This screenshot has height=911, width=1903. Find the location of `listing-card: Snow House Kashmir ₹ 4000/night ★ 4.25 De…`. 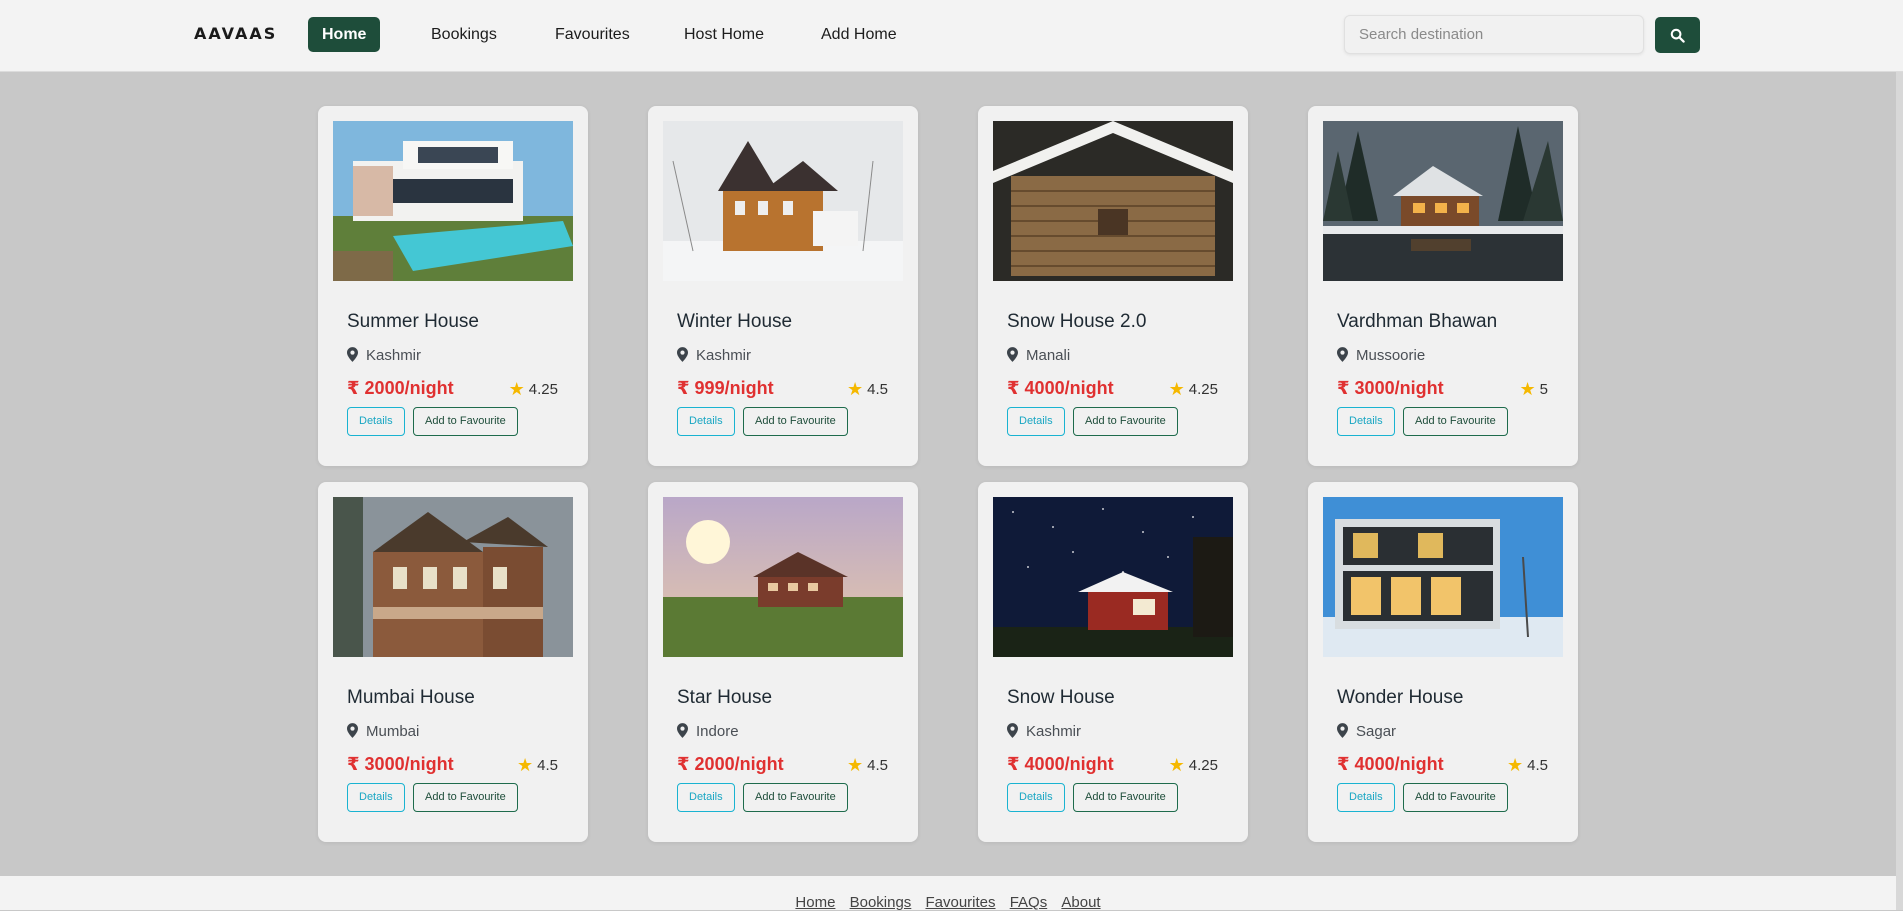

listing-card: Snow House Kashmir ₹ 4000/night ★ 4.25 De… is located at coordinates (1113, 662).